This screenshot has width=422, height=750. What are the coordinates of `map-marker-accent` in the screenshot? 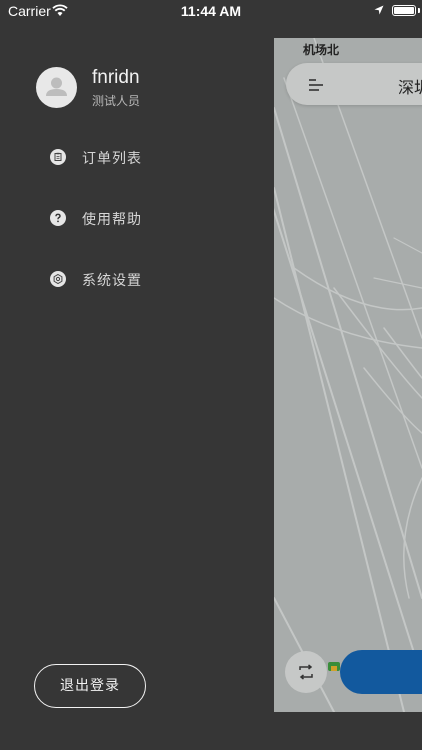 It's located at (334, 668).